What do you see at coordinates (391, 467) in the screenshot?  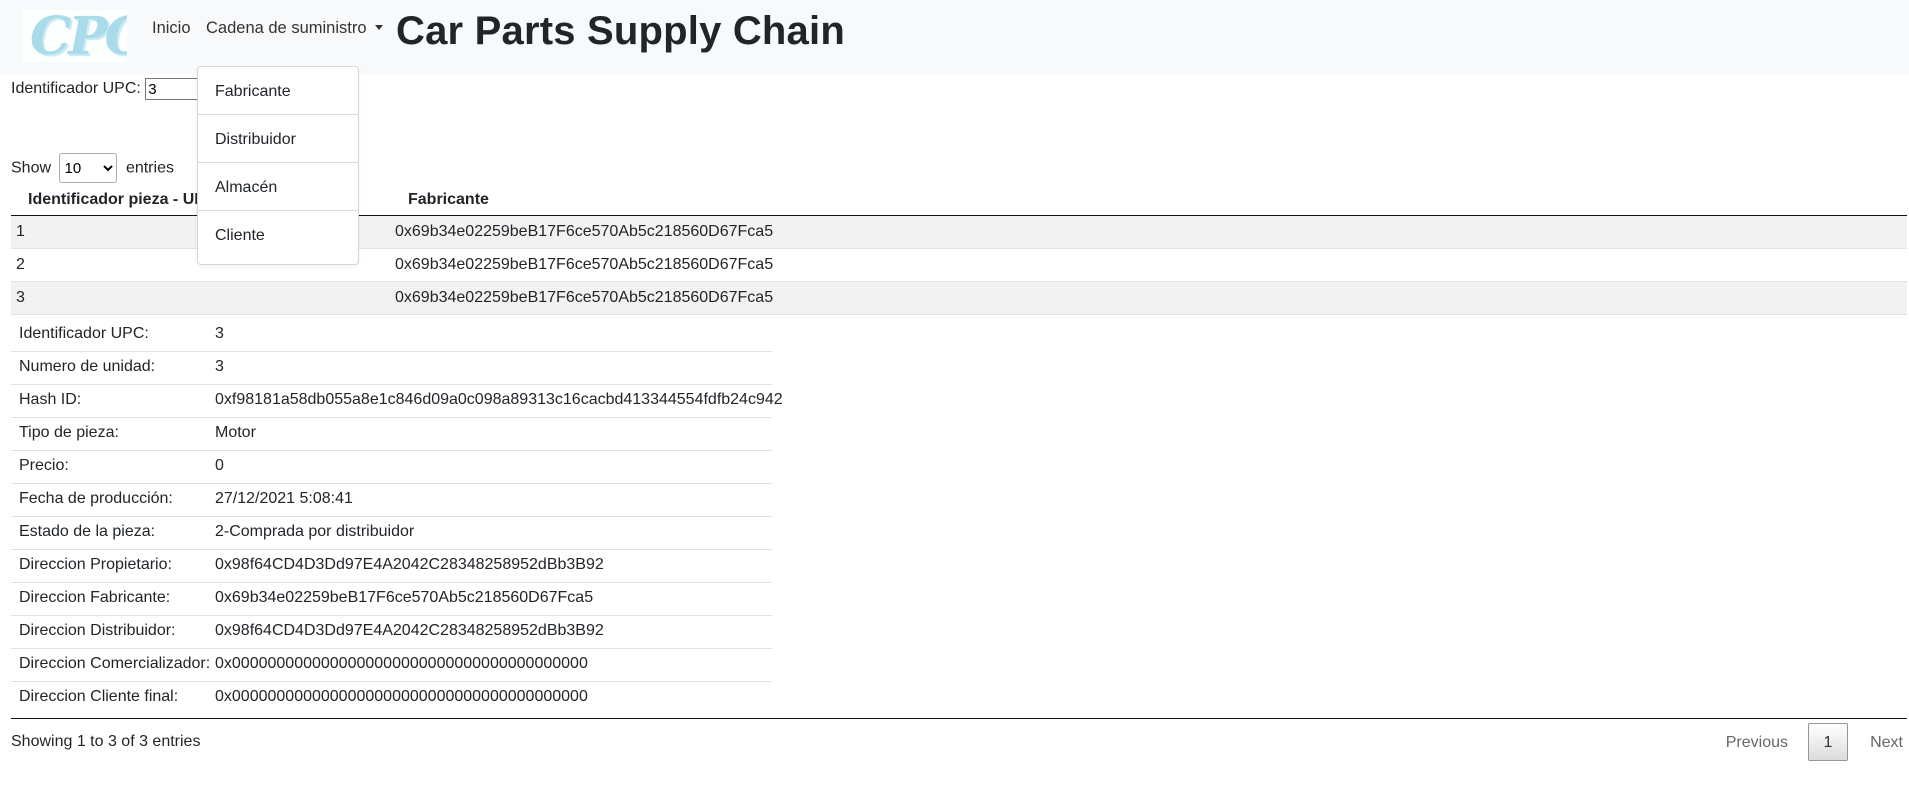 I see `detail-row: Precio: 0` at bounding box center [391, 467].